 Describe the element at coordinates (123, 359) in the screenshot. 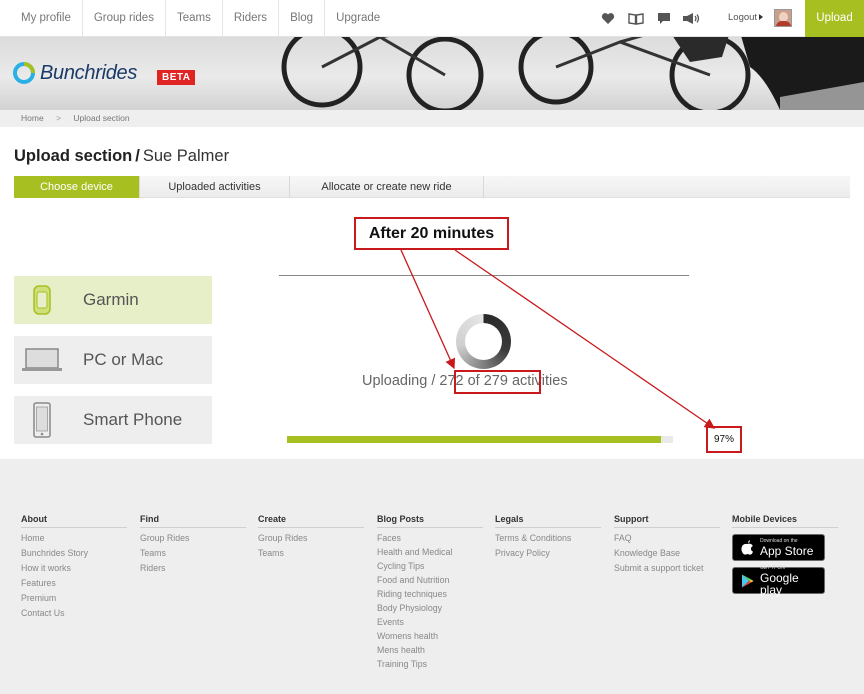

I see `device-pc-mac-label: PC or Mac` at that location.